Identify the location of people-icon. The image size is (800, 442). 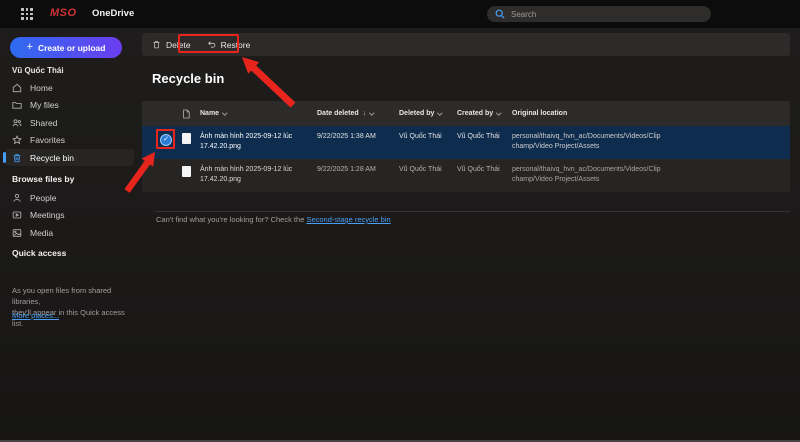
(17, 122).